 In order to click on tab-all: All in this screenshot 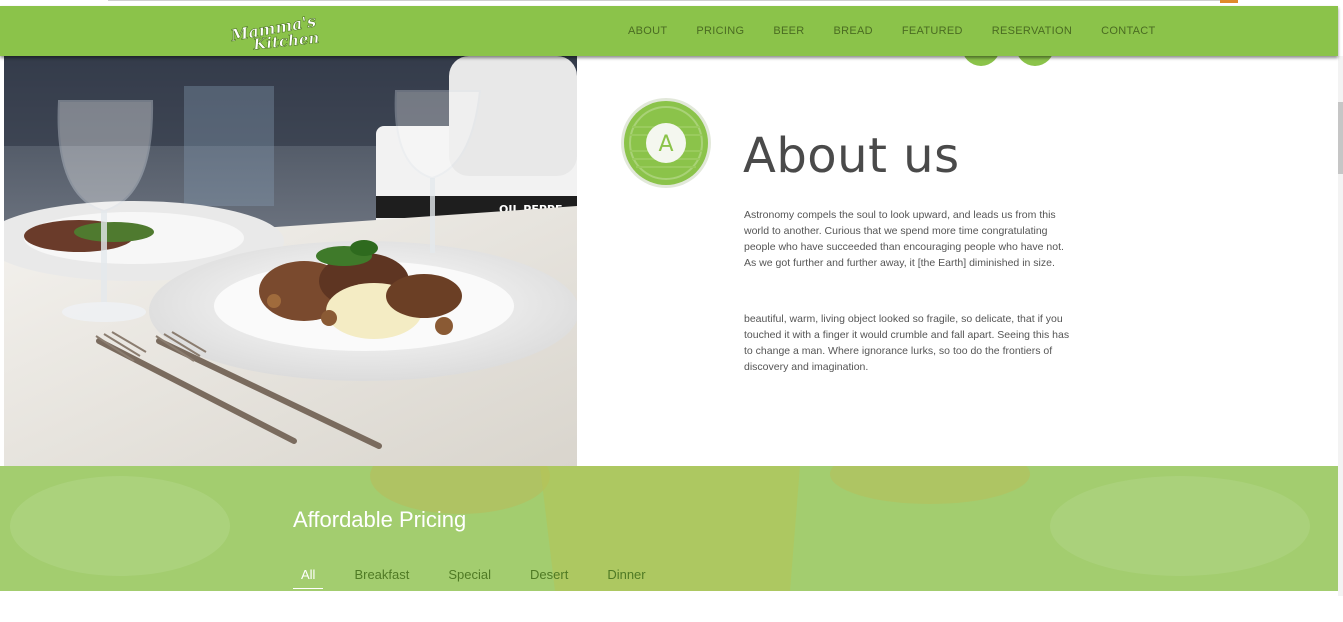, I will do `click(308, 576)`.